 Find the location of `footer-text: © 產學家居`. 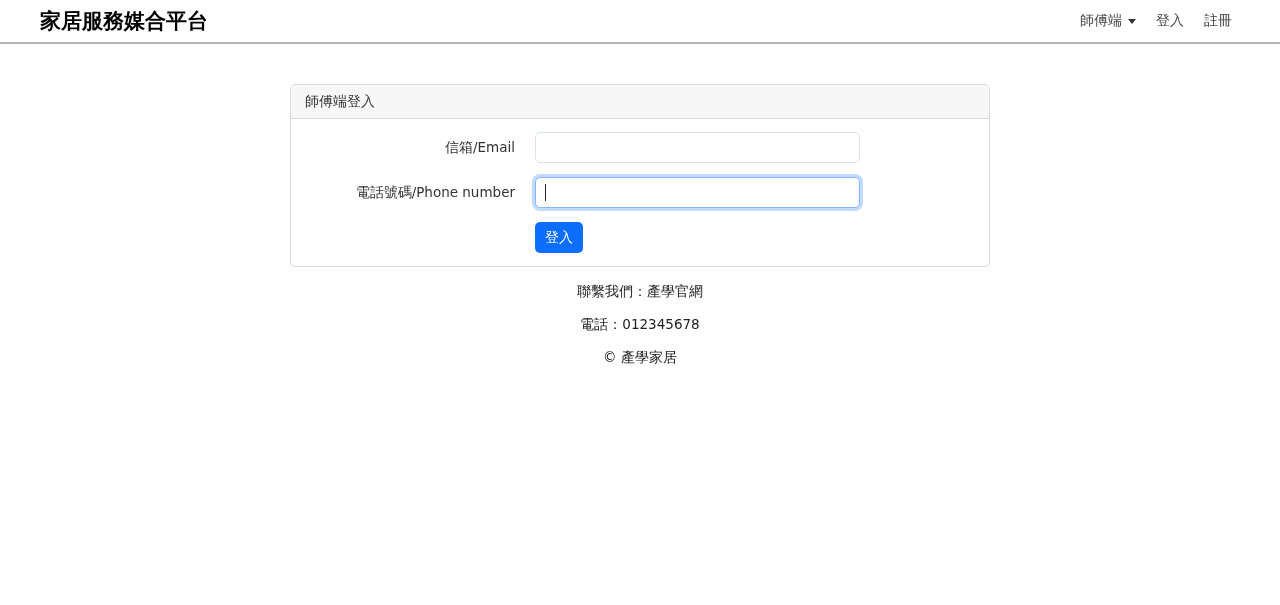

footer-text: © 產學家居 is located at coordinates (640, 357).